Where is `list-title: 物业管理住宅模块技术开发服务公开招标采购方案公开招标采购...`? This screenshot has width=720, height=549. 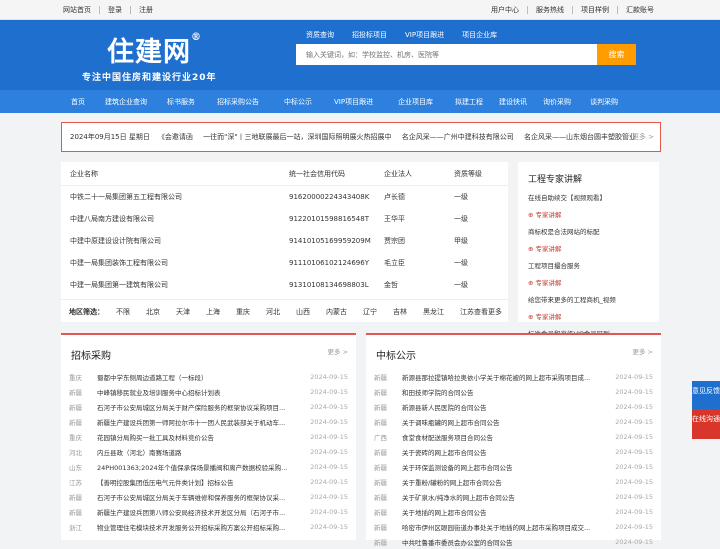 list-title: 物业管理住宅模块技术开发服务公开招标采购方案公开招标采购... is located at coordinates (201, 527).